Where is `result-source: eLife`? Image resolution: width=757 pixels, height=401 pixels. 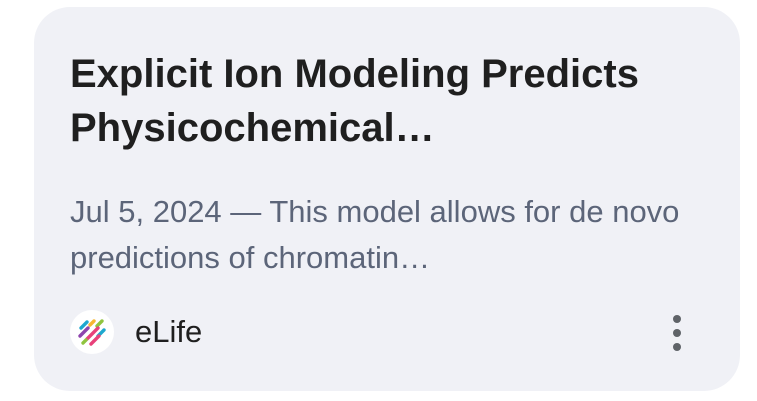
result-source: eLife is located at coordinates (136, 332).